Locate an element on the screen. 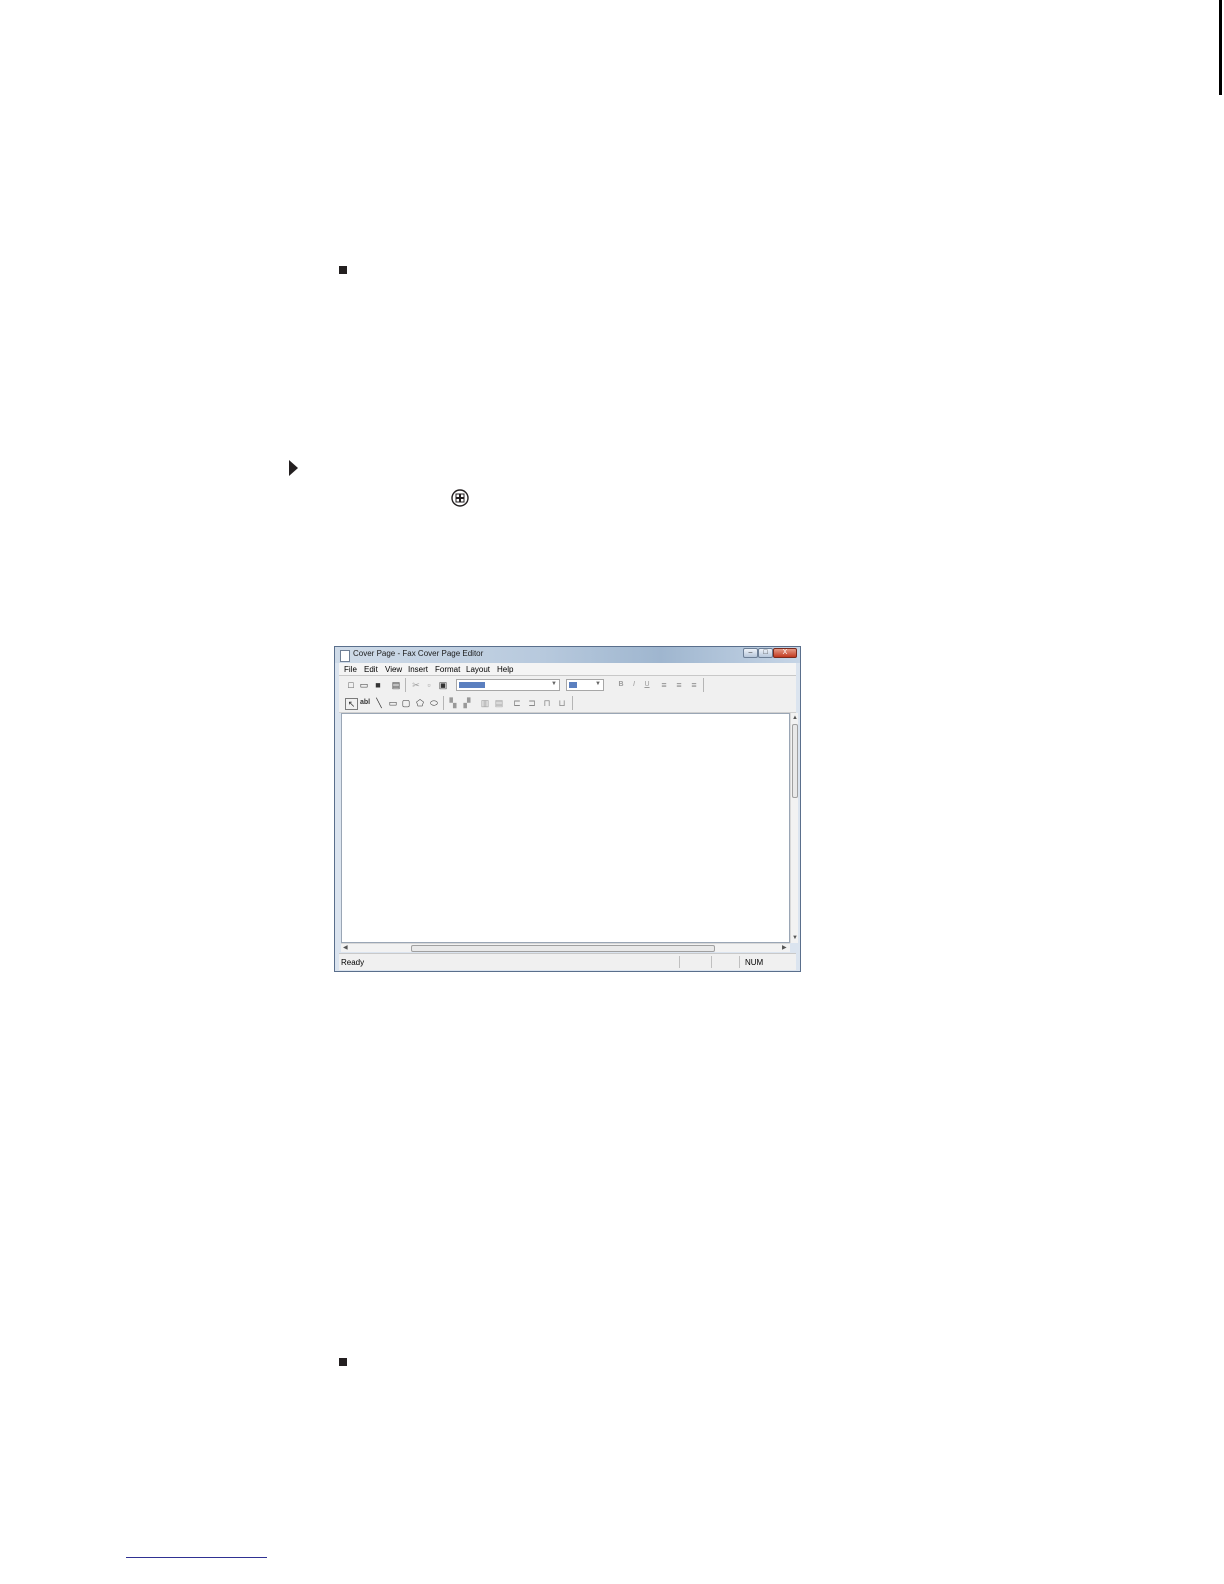 This screenshot has width=1224, height=1584. align-right-objects-icon: ⊐ is located at coordinates (532, 703).